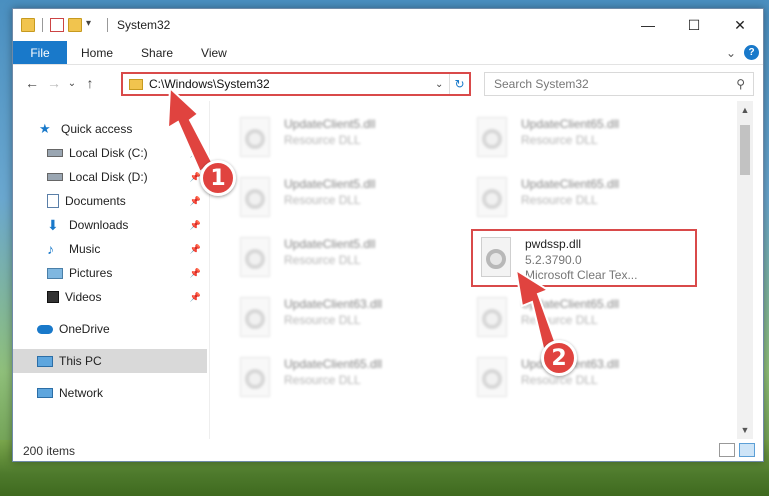 The image size is (769, 496). What do you see at coordinates (559, 358) in the screenshot?
I see `step-marker-2: 2` at bounding box center [559, 358].